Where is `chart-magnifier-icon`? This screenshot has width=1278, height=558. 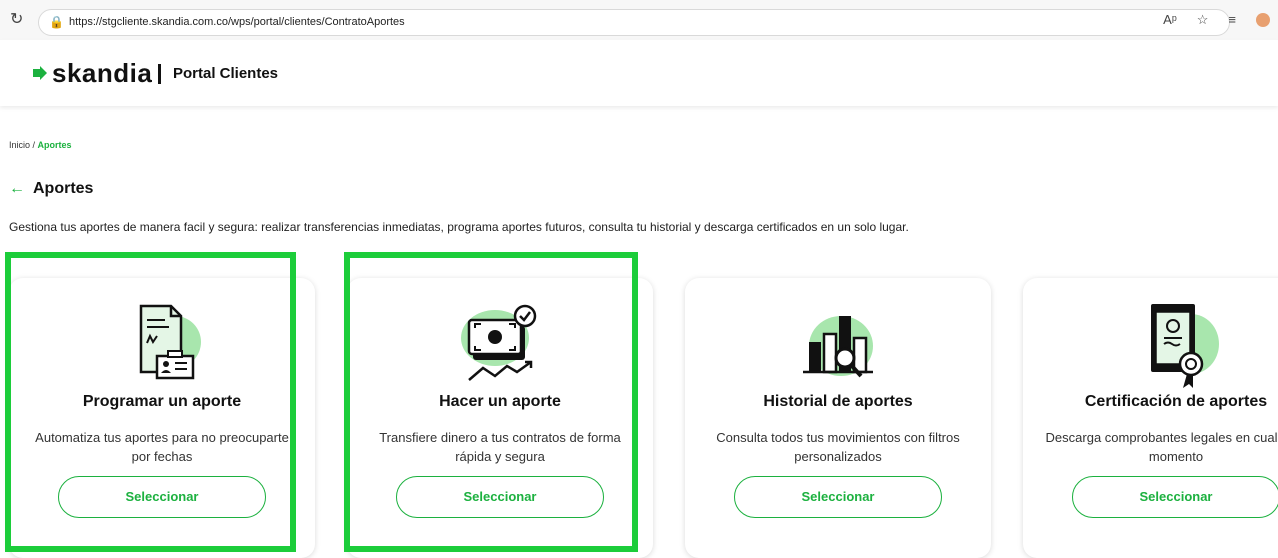 chart-magnifier-icon is located at coordinates (838, 347).